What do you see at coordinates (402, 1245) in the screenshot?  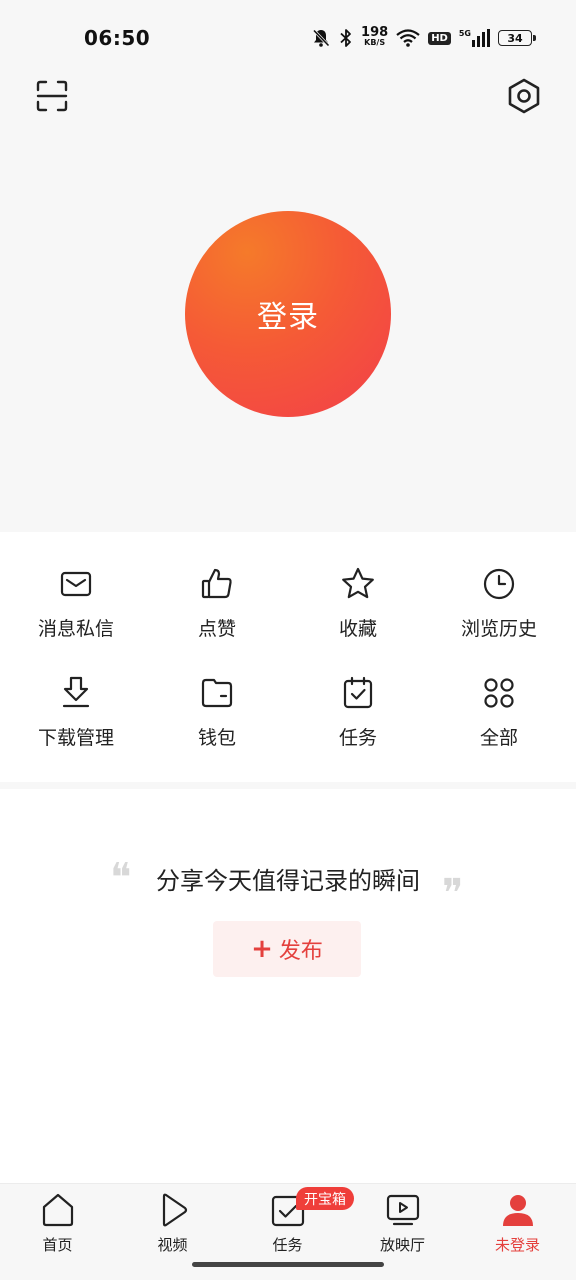 I see `tab-label: 放映厅` at bounding box center [402, 1245].